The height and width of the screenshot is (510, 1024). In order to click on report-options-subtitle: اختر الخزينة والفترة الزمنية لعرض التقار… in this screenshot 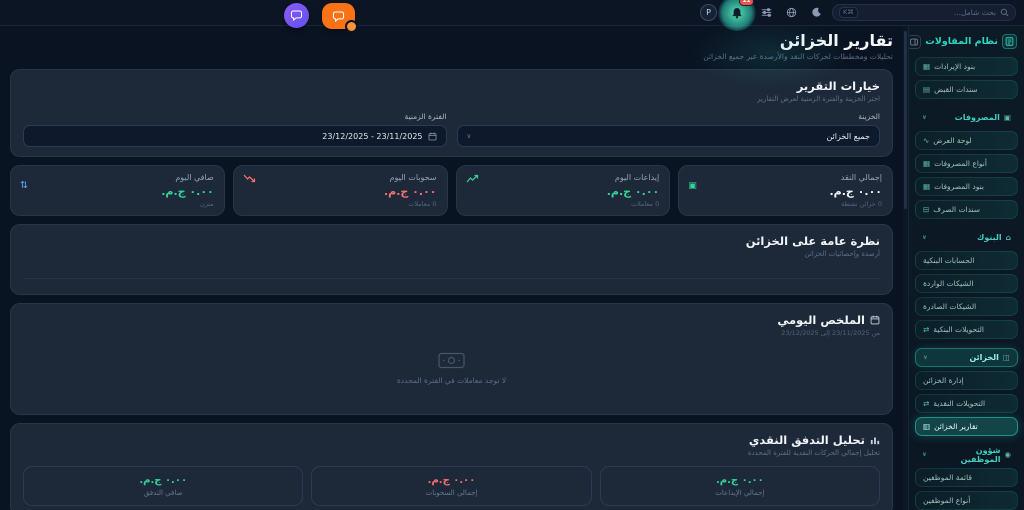, I will do `click(818, 99)`.